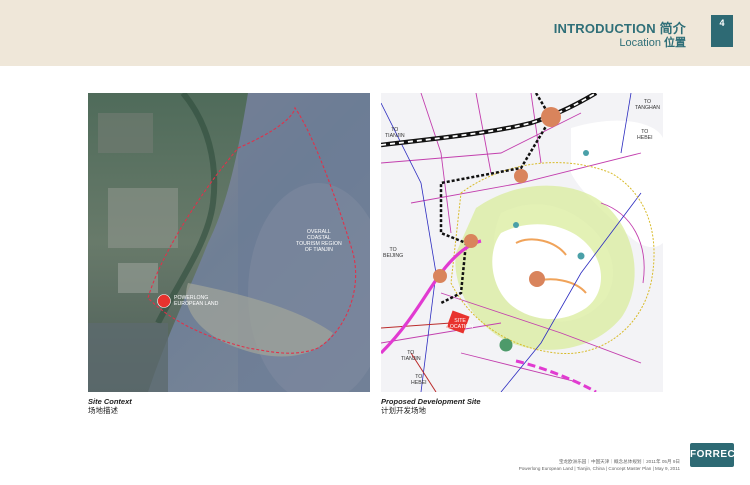  What do you see at coordinates (640, 43) in the screenshot?
I see `subtitle-en: Location` at bounding box center [640, 43].